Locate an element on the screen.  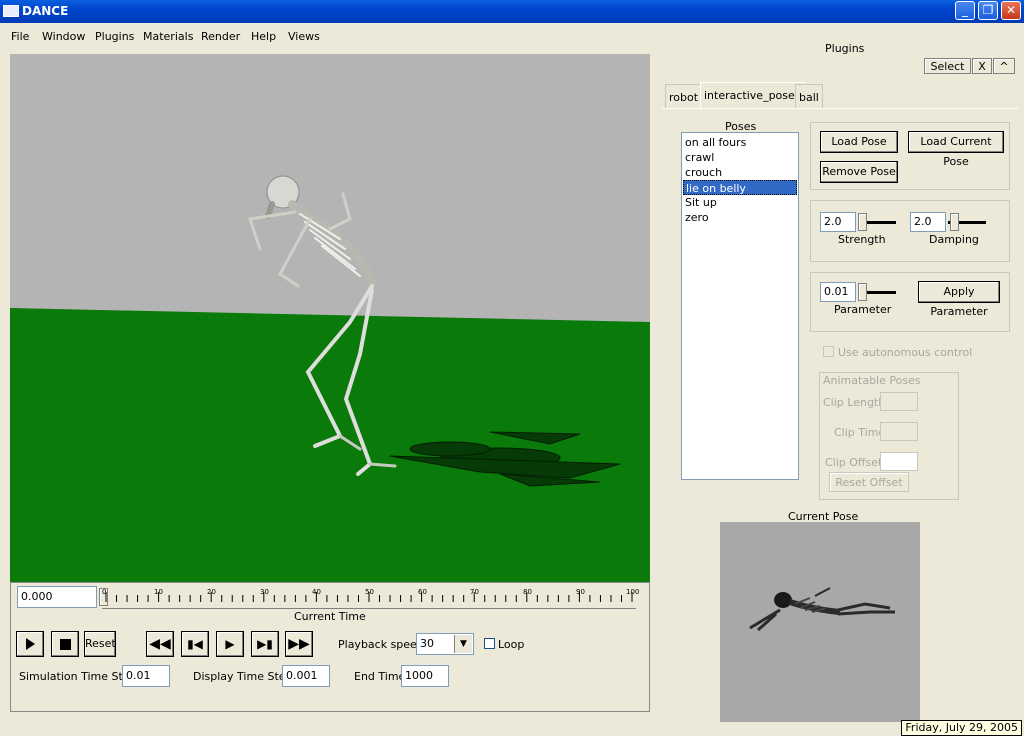
strength-label: Strength is located at coordinates (862, 239).